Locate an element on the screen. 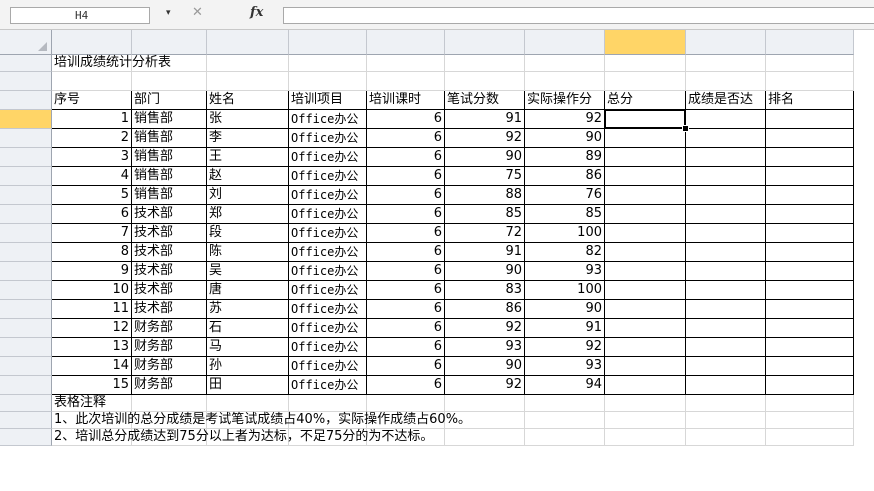 The height and width of the screenshot is (491, 874). cell-c15: 石 is located at coordinates (248, 328).